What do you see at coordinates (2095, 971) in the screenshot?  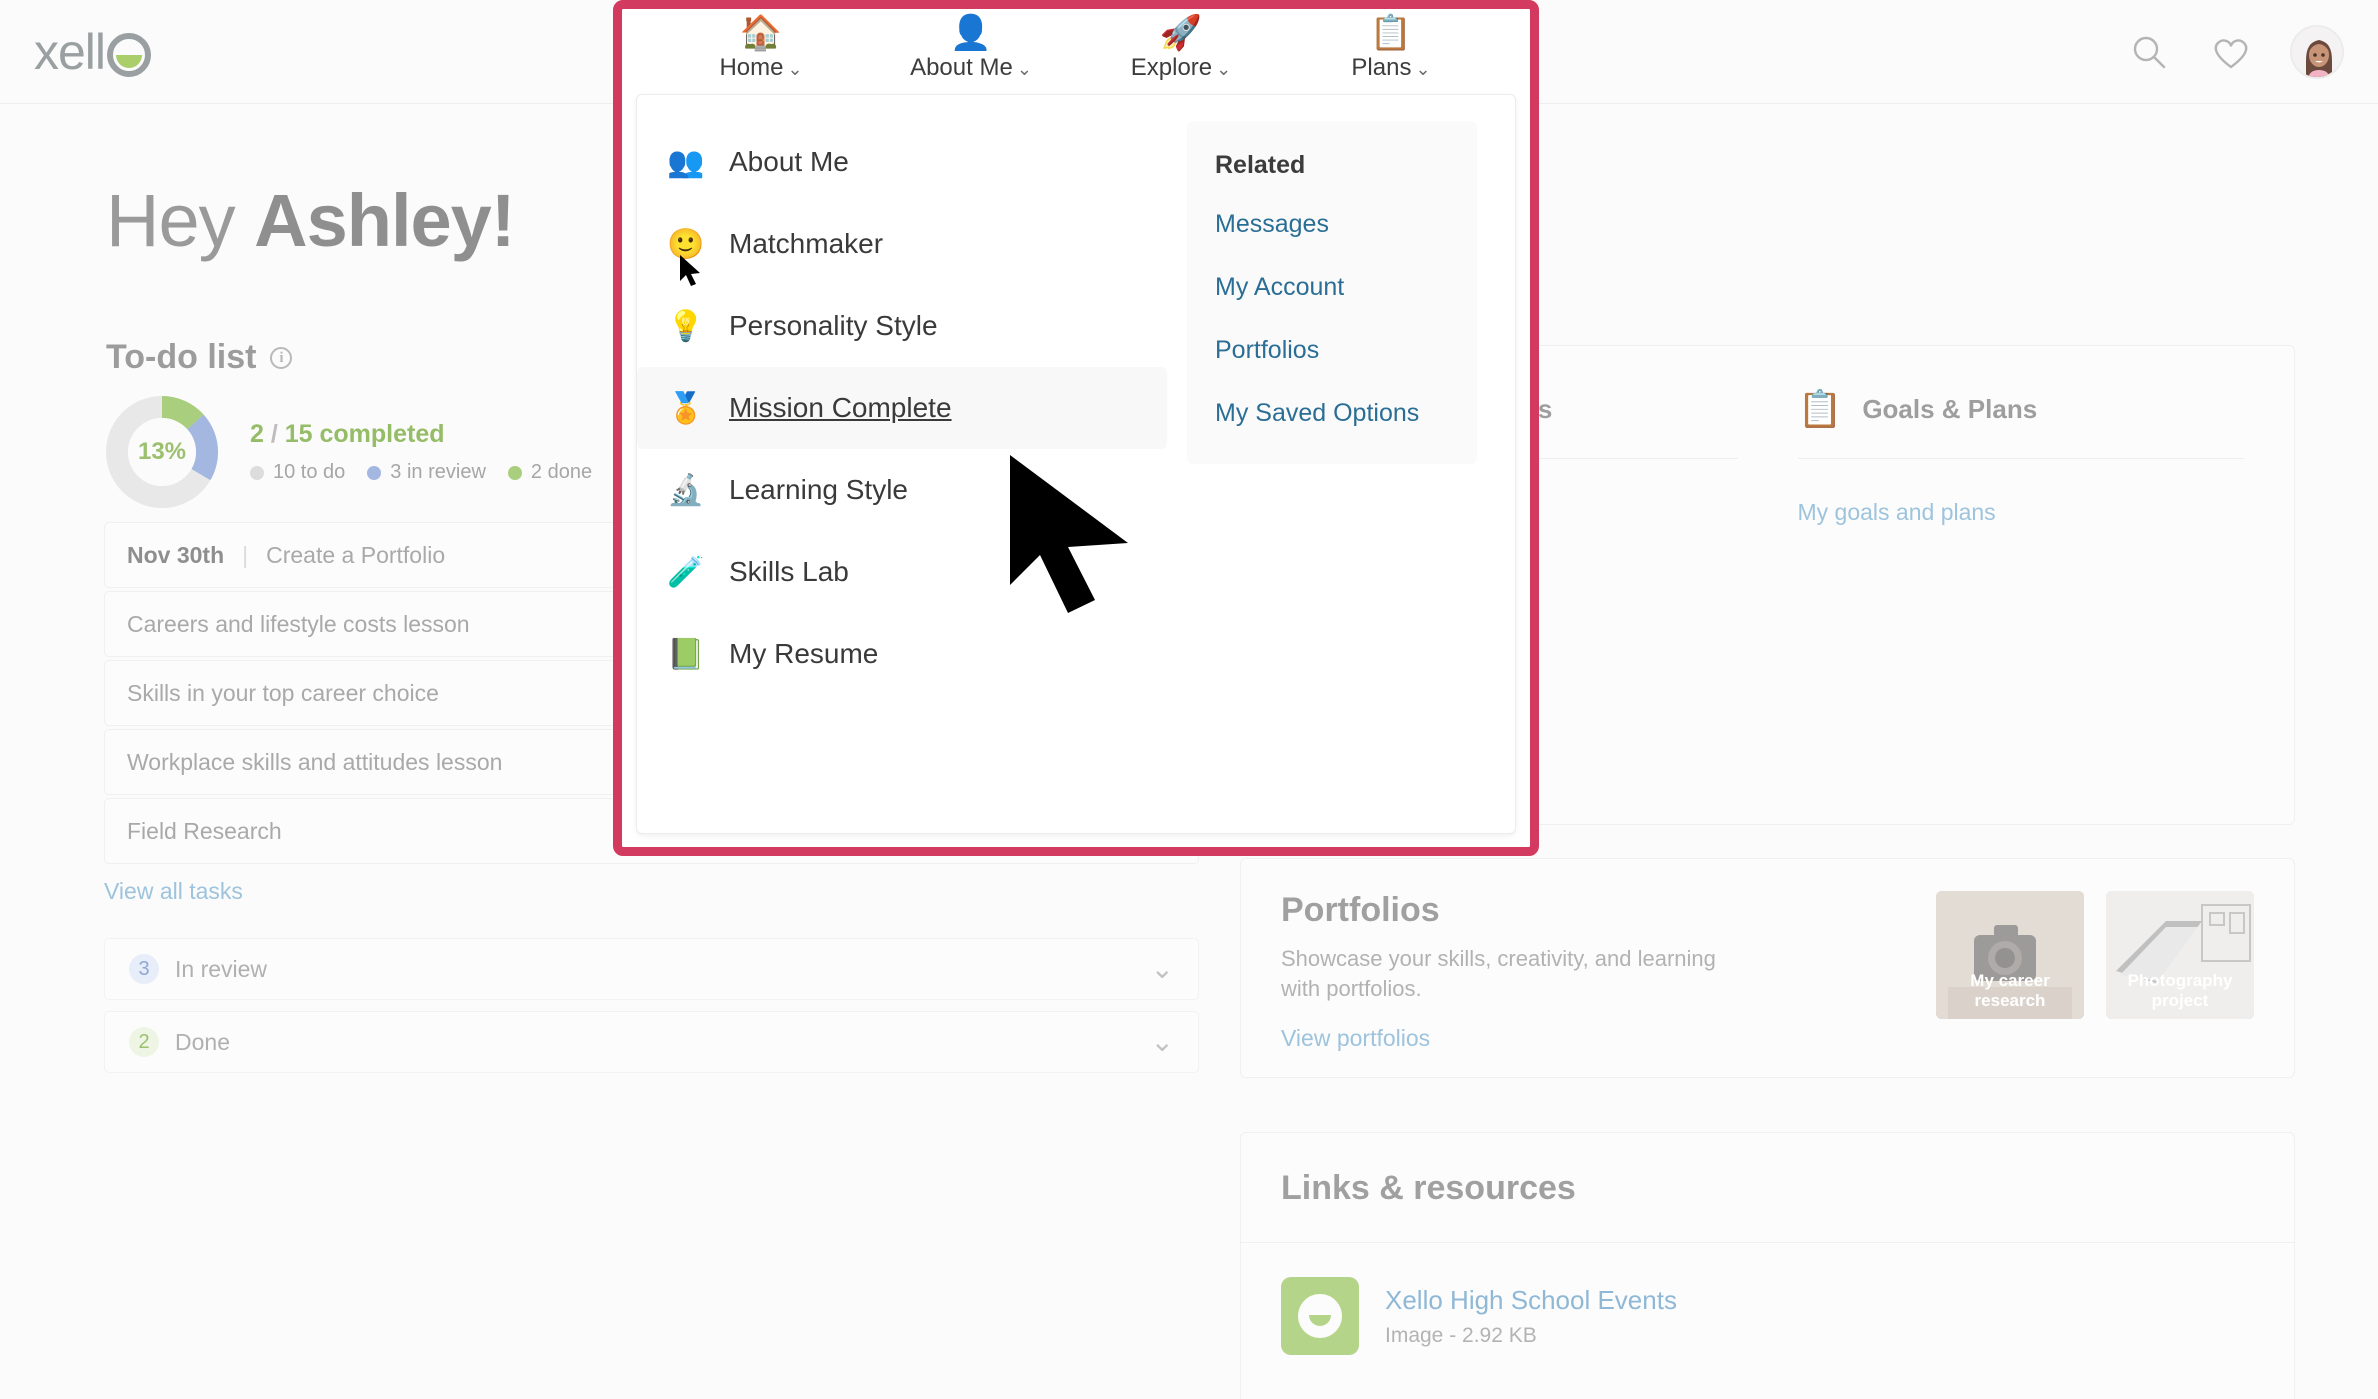 I see `portfolio-thumbnails: My career research Photography project` at bounding box center [2095, 971].